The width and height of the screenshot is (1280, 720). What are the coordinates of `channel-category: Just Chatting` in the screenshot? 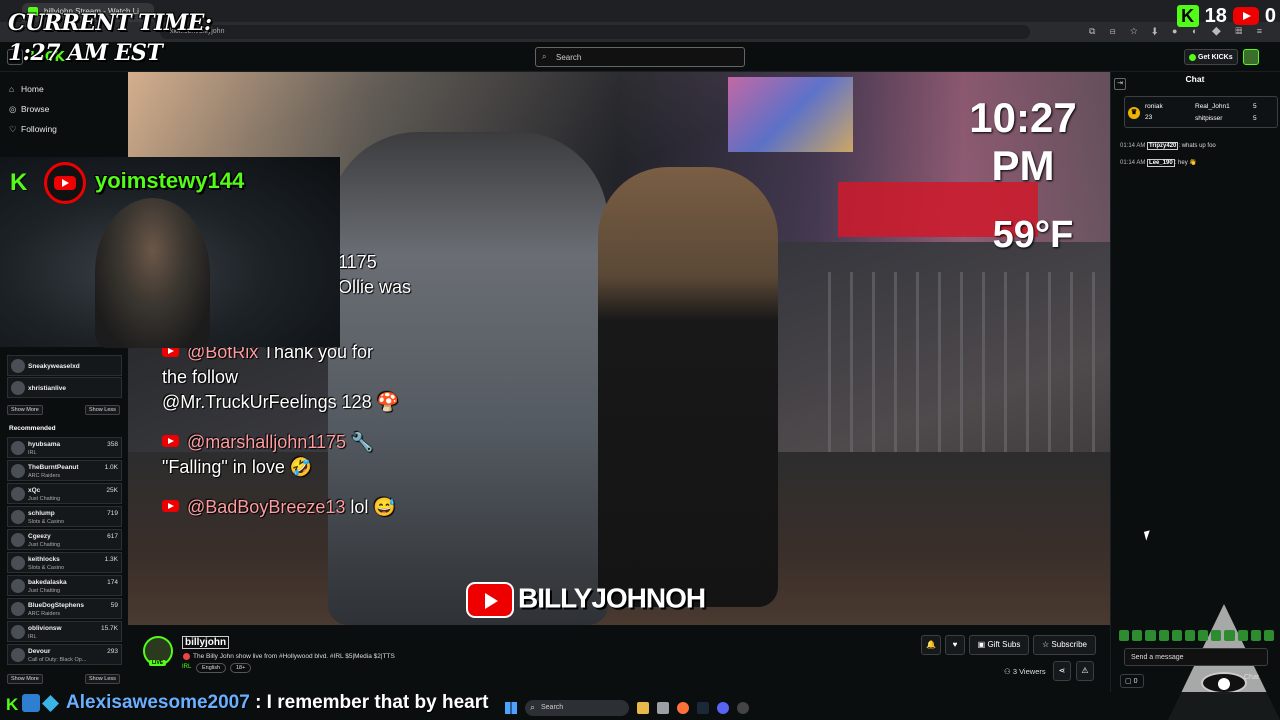 It's located at (44, 499).